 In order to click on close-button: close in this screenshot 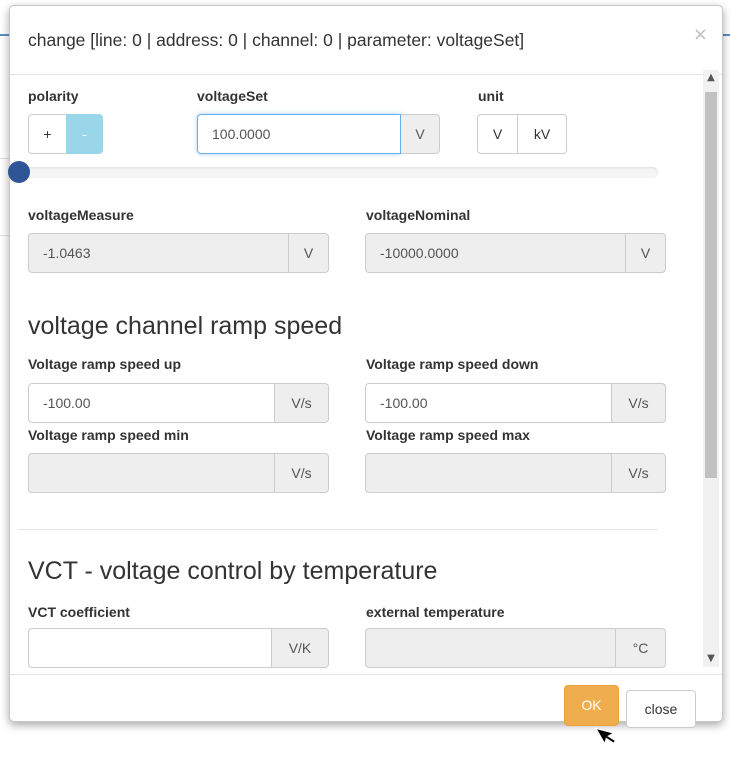, I will do `click(661, 709)`.